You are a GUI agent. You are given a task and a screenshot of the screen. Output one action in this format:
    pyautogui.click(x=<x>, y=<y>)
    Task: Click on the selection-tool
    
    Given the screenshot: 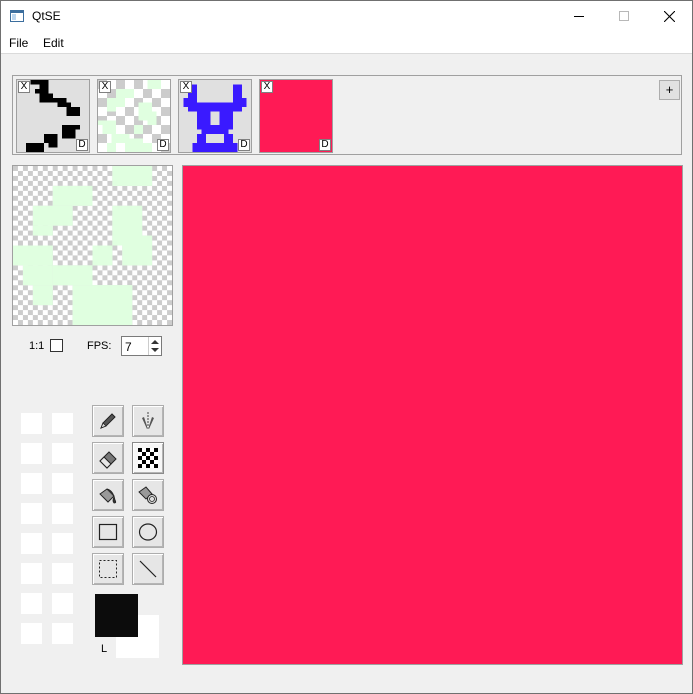 What is the action you would take?
    pyautogui.click(x=108, y=569)
    